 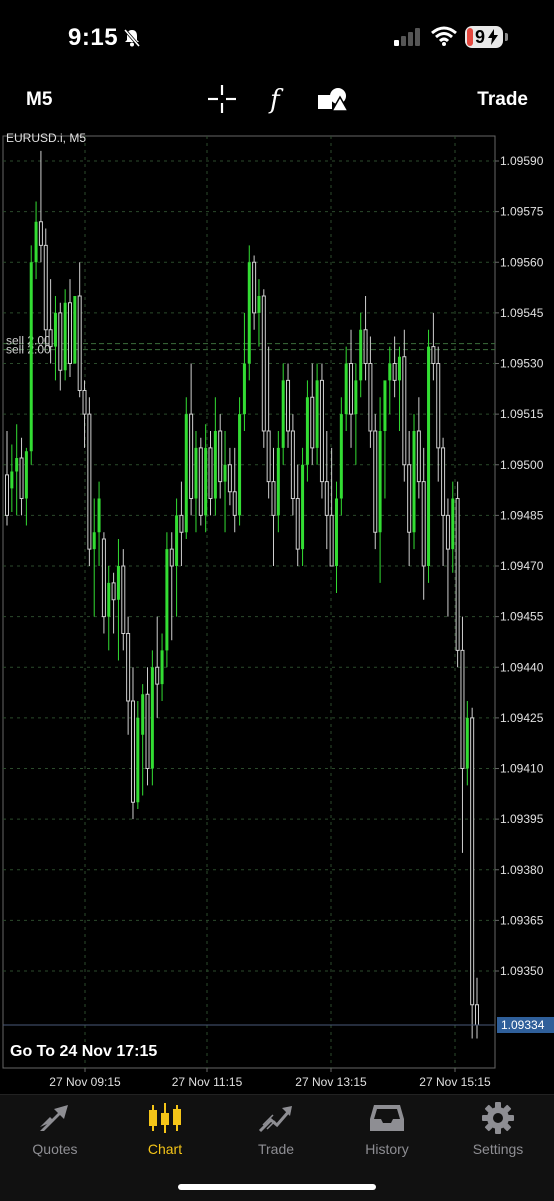 What do you see at coordinates (39, 100) in the screenshot?
I see `timeframe-button: M5` at bounding box center [39, 100].